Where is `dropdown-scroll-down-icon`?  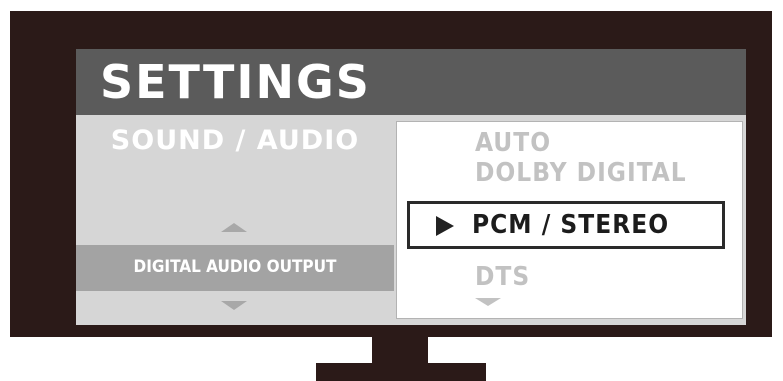
dropdown-scroll-down-icon is located at coordinates (488, 302).